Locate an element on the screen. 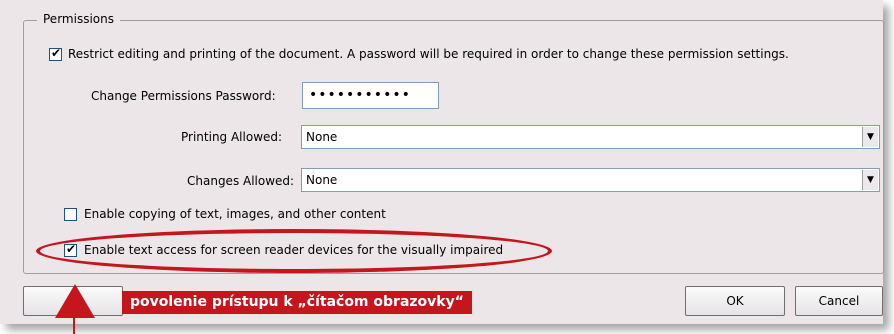  restrict-checkbox: ✔ is located at coordinates (55, 53).